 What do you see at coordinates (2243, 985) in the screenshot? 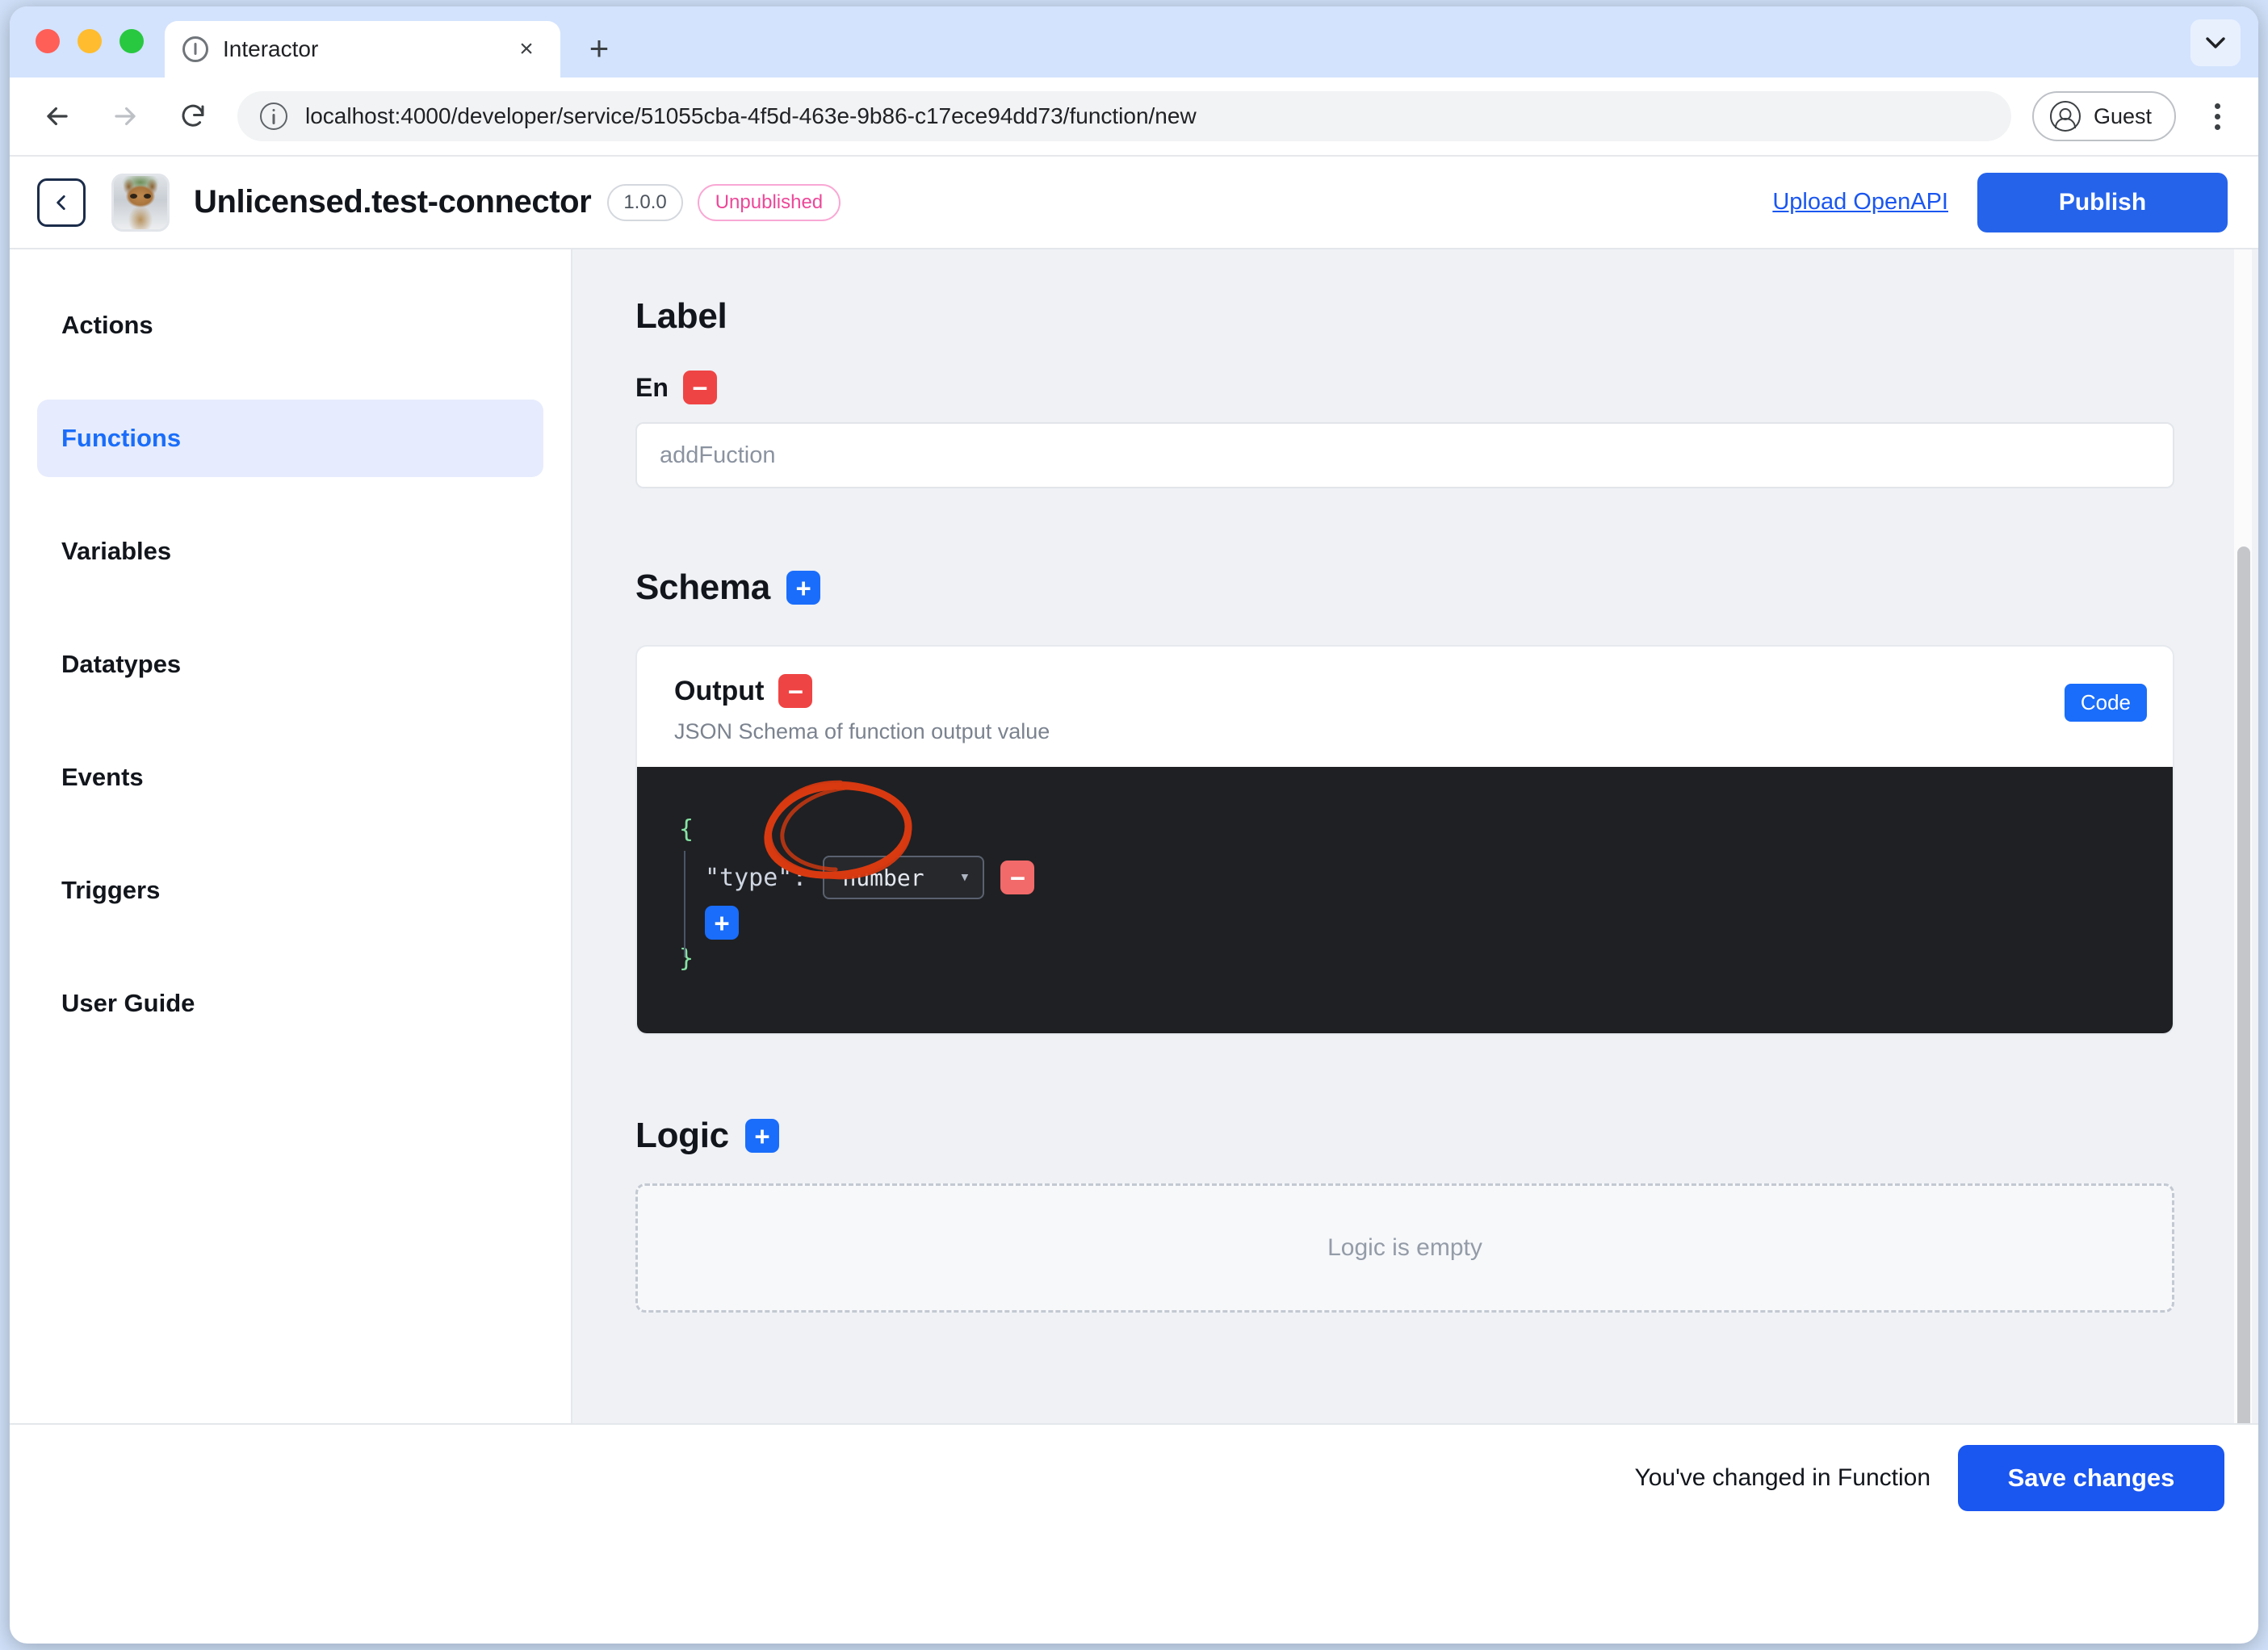
I see `scrollbar-thumb` at bounding box center [2243, 985].